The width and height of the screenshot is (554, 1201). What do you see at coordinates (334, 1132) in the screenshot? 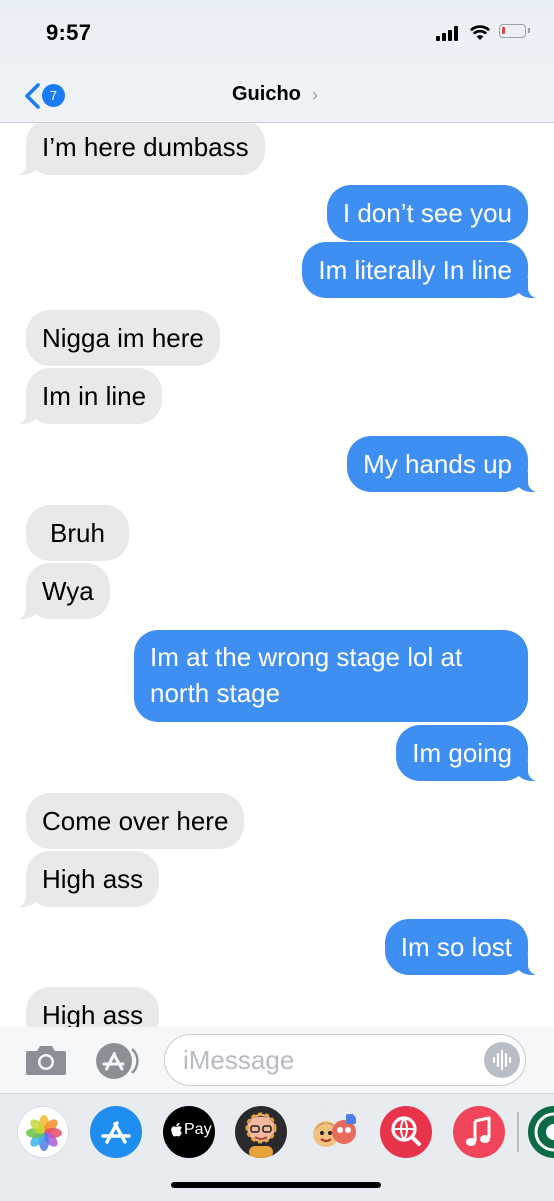
I see `memoji-stickers-icon` at bounding box center [334, 1132].